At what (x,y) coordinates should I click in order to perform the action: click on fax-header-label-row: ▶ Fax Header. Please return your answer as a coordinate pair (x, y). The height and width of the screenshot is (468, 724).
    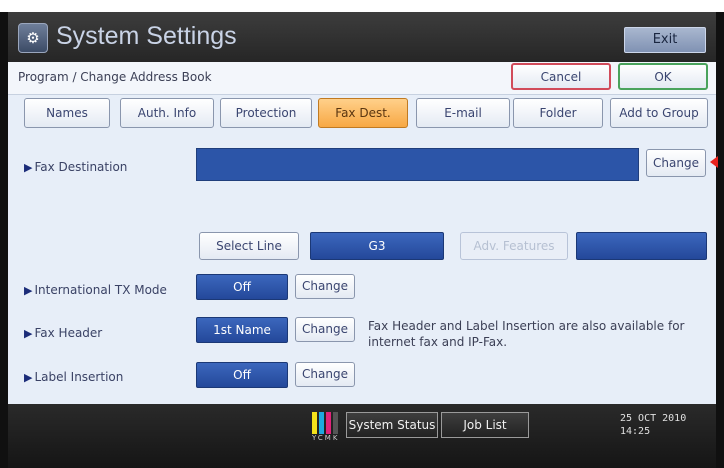
    Looking at the image, I should click on (63, 333).